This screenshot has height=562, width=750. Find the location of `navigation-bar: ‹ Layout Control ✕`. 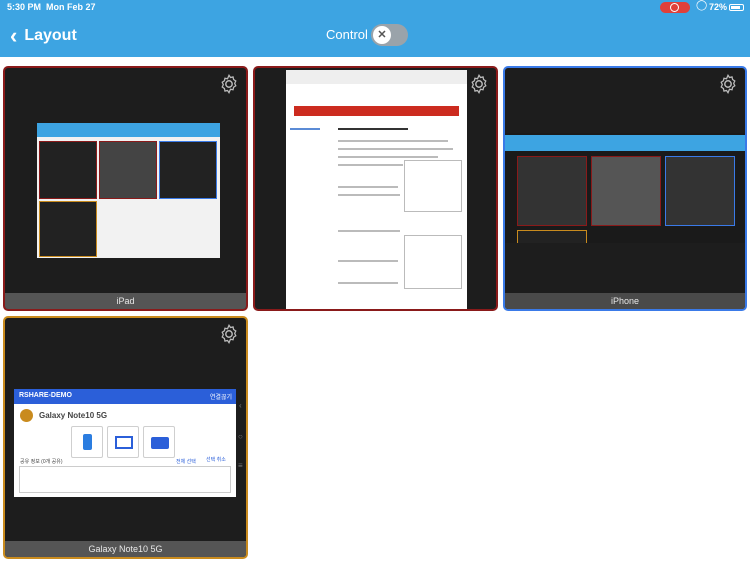

navigation-bar: ‹ Layout Control ✕ is located at coordinates (375, 36).